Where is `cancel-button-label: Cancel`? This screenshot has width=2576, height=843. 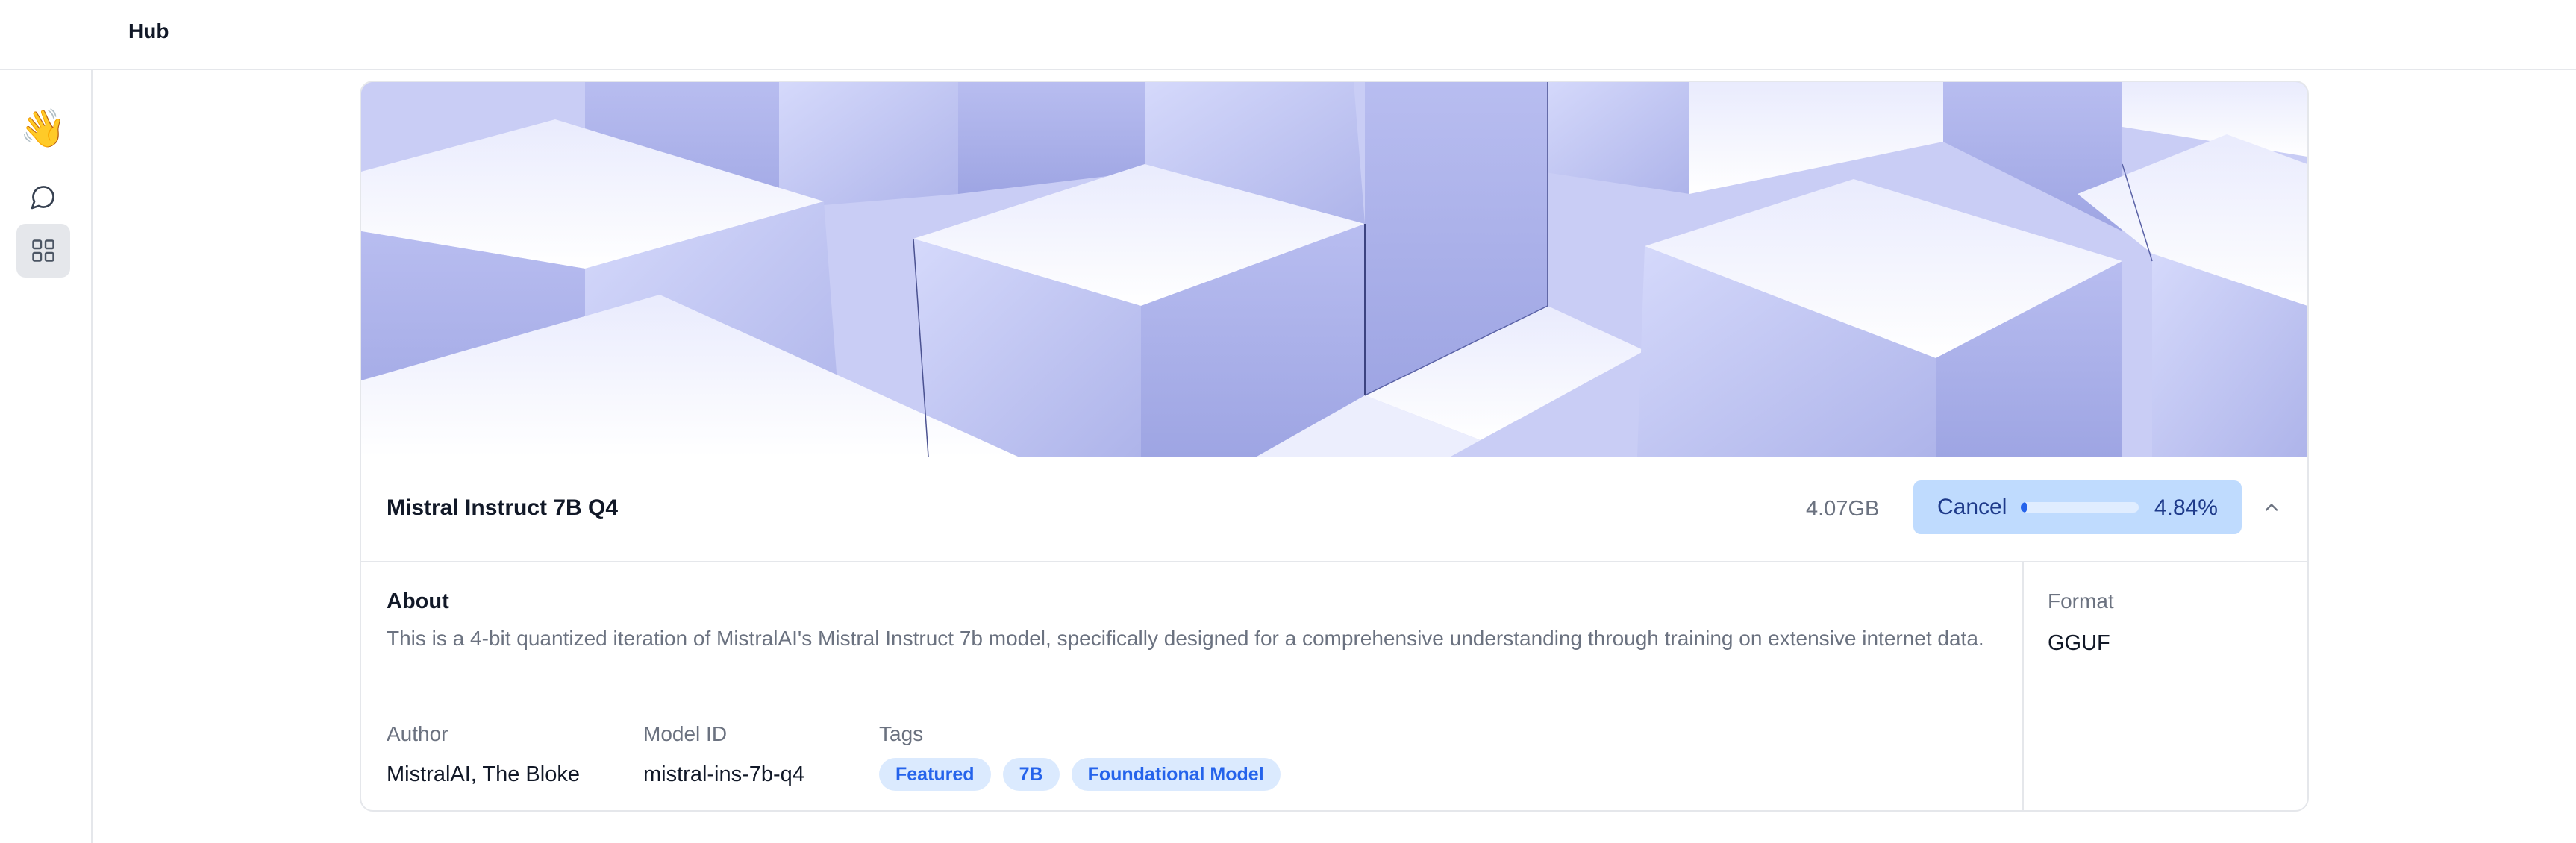 cancel-button-label: Cancel is located at coordinates (1972, 507).